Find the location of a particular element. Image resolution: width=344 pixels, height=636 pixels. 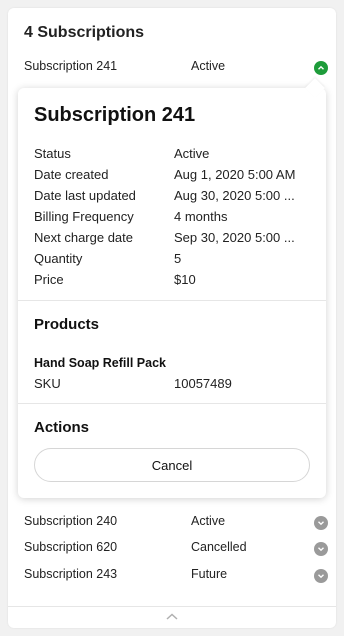

detail-value: 5 is located at coordinates (178, 258).